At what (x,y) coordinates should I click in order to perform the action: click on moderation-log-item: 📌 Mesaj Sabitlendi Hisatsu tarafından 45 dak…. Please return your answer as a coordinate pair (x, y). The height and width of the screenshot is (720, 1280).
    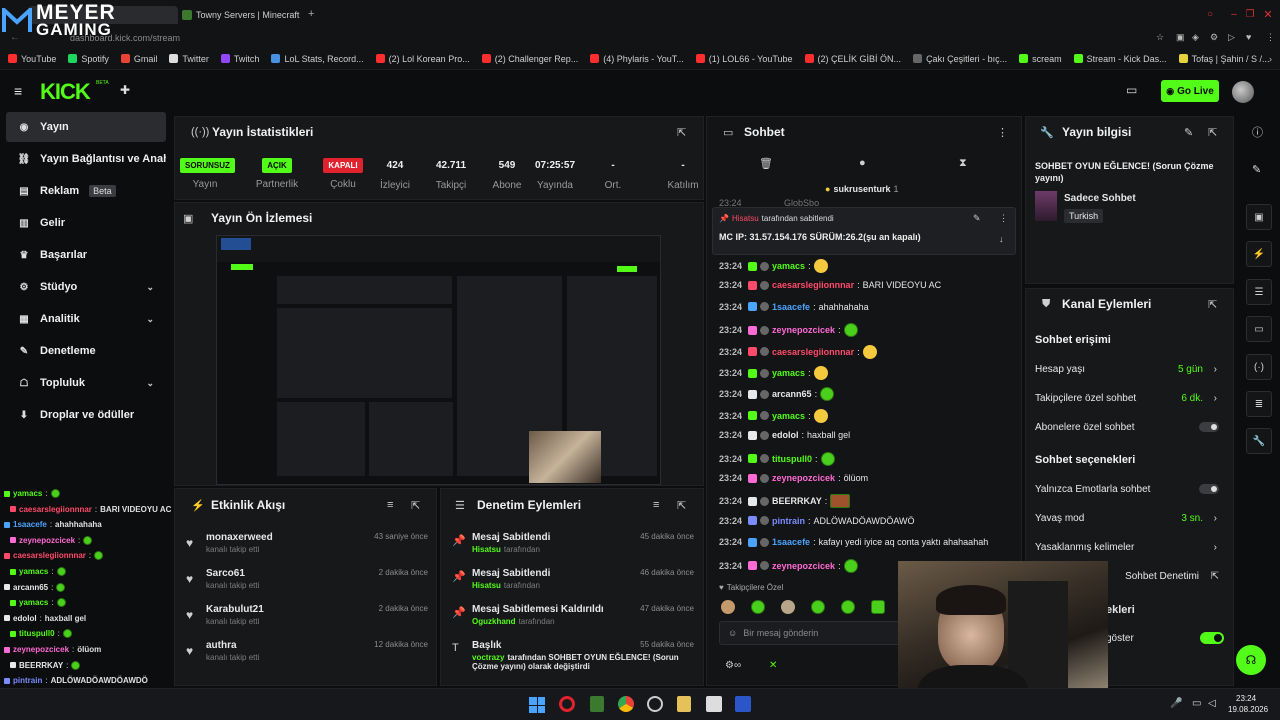
    Looking at the image, I should click on (572, 548).